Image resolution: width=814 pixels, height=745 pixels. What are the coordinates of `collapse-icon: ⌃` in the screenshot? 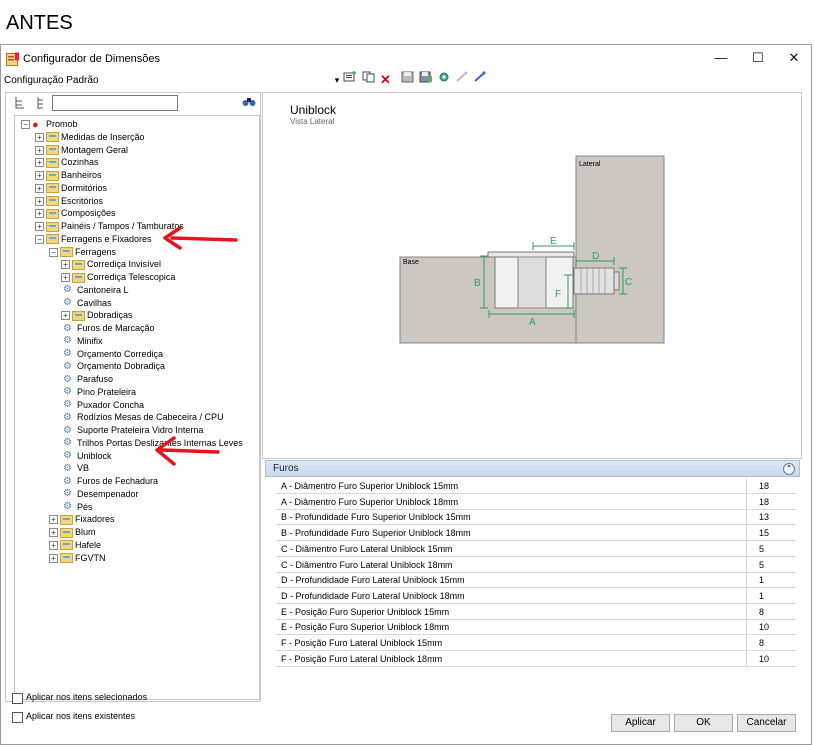 It's located at (789, 469).